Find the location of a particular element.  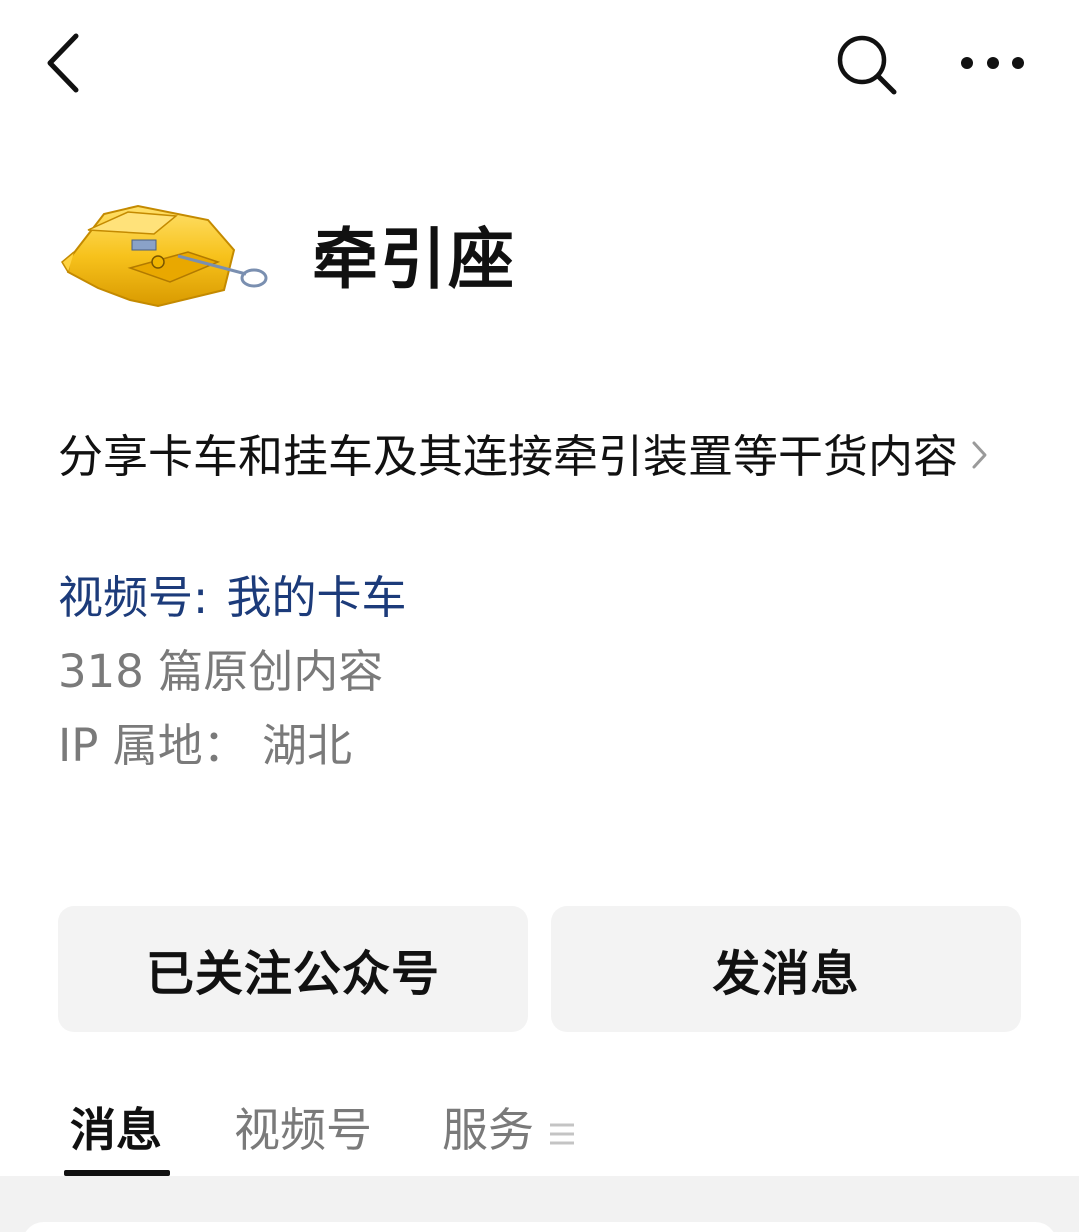

followed-button: 已关注公众号 is located at coordinates (293, 969).